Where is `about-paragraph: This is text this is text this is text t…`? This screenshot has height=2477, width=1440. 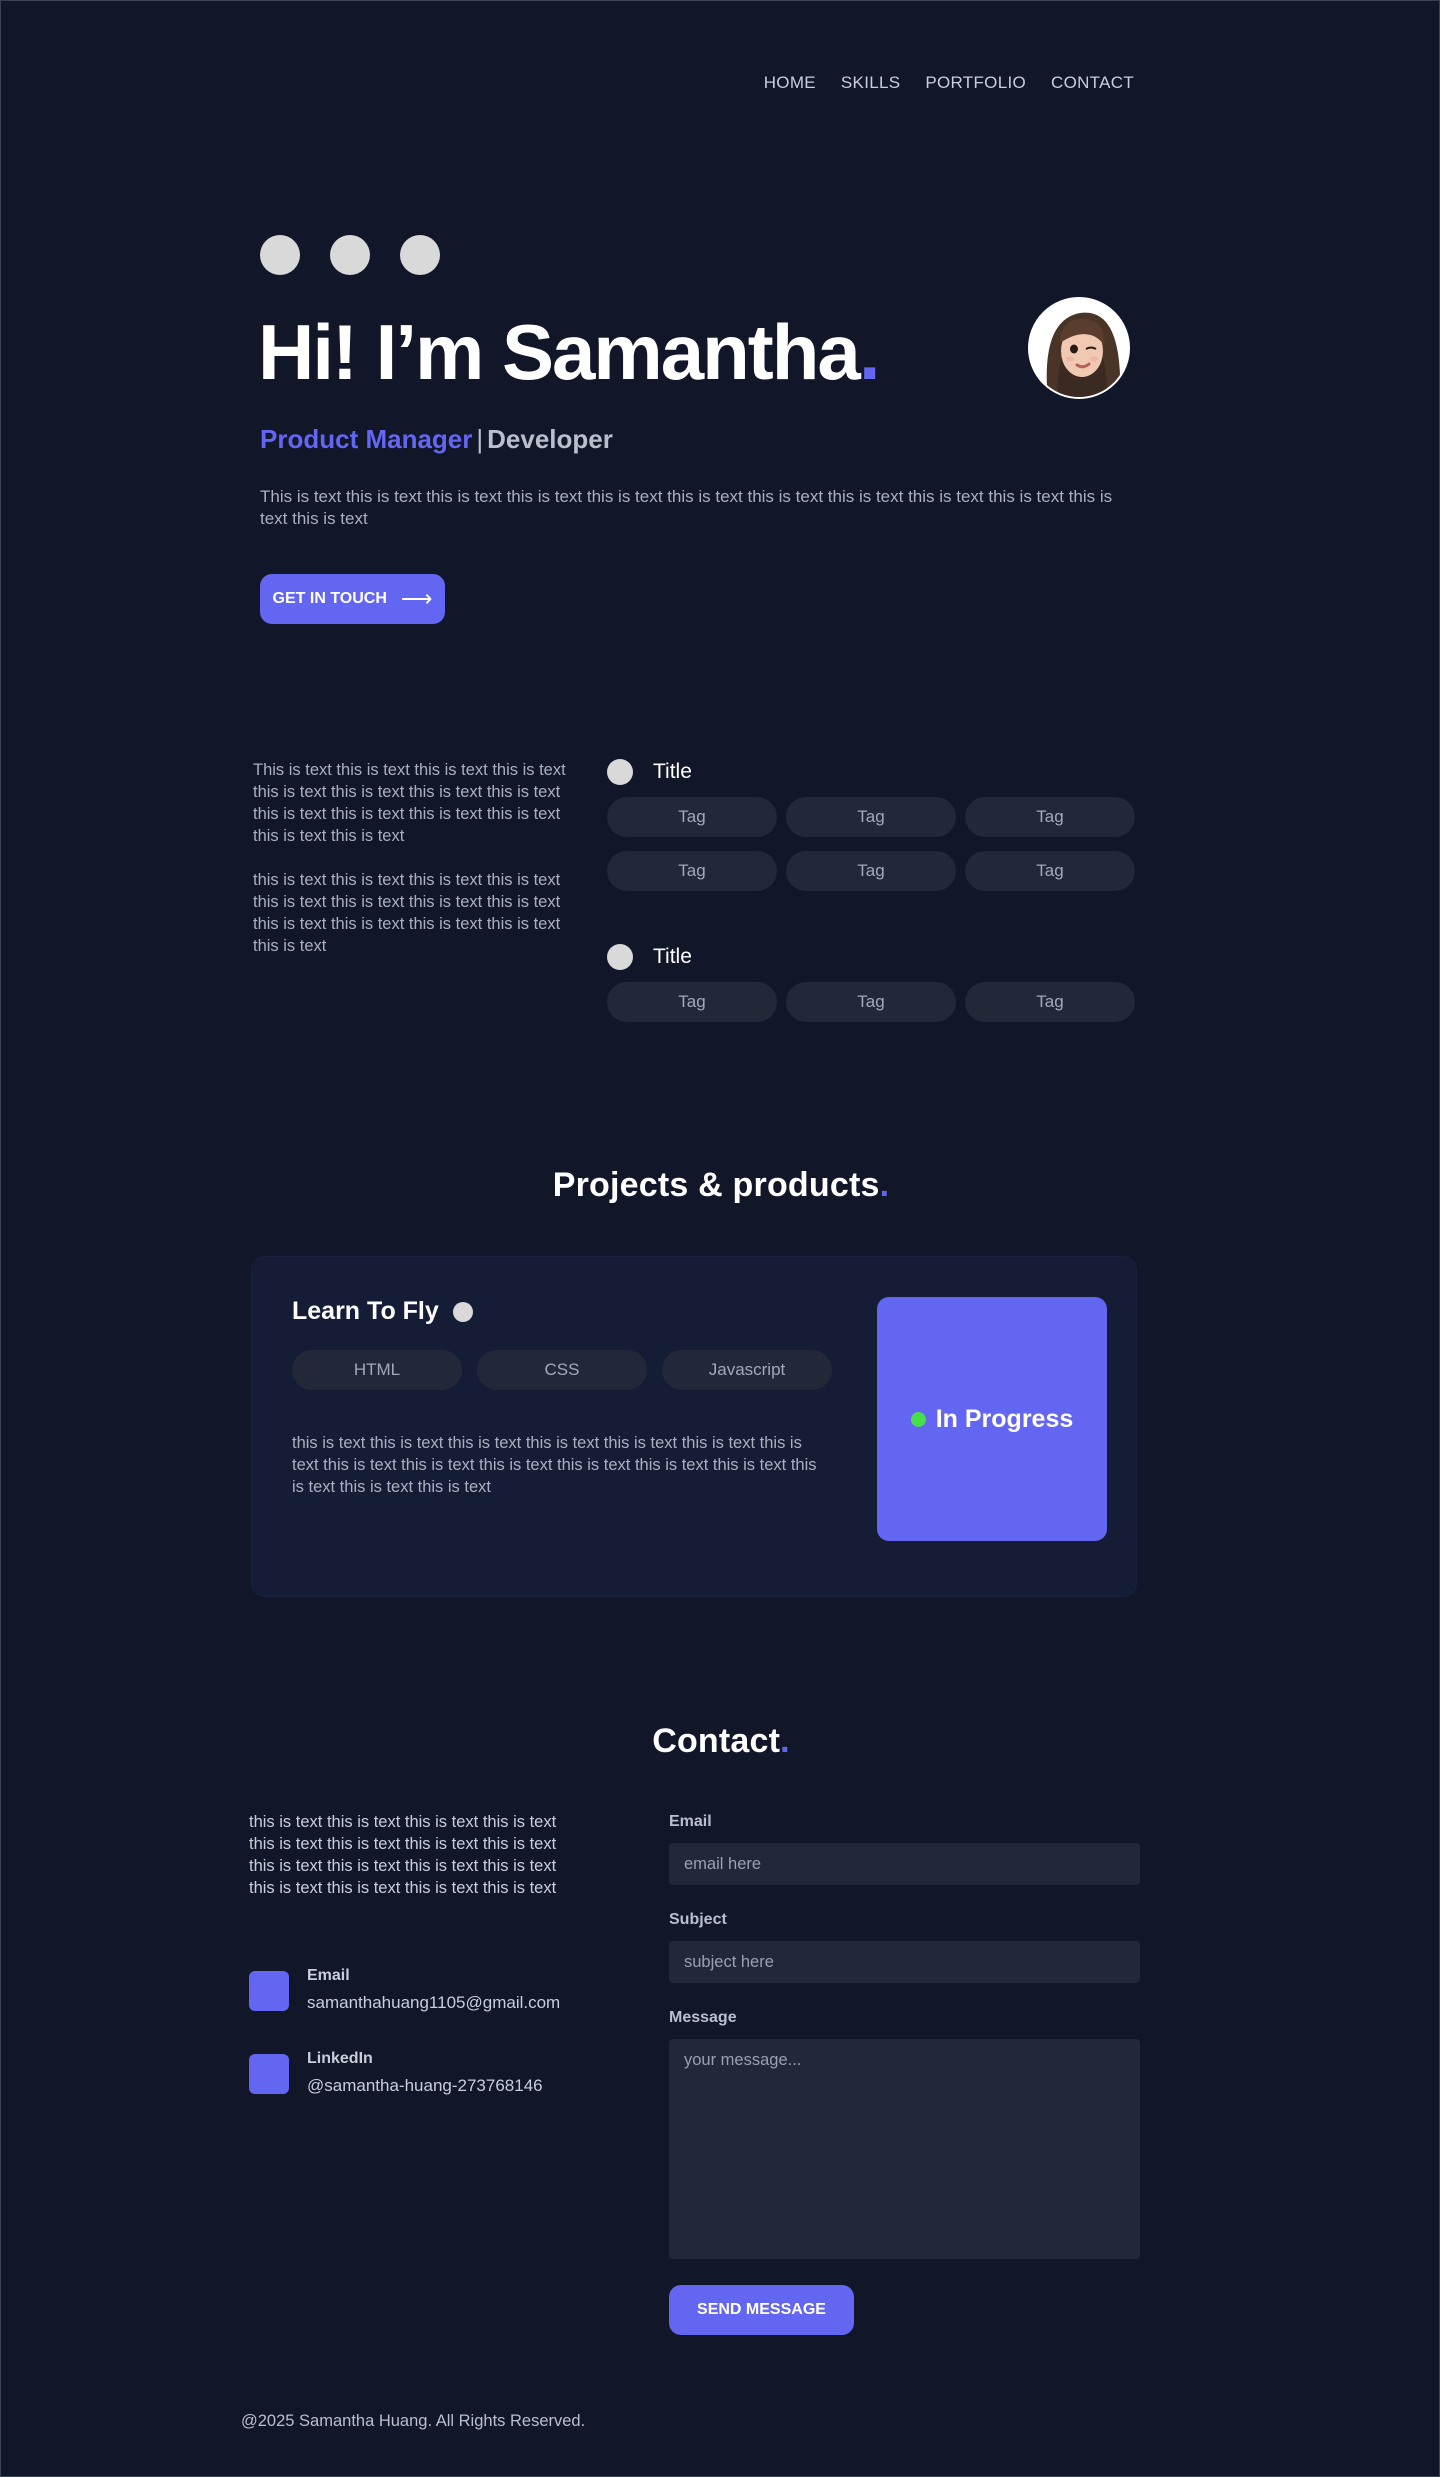
about-paragraph: This is text this is text this is text t… is located at coordinates (409, 803).